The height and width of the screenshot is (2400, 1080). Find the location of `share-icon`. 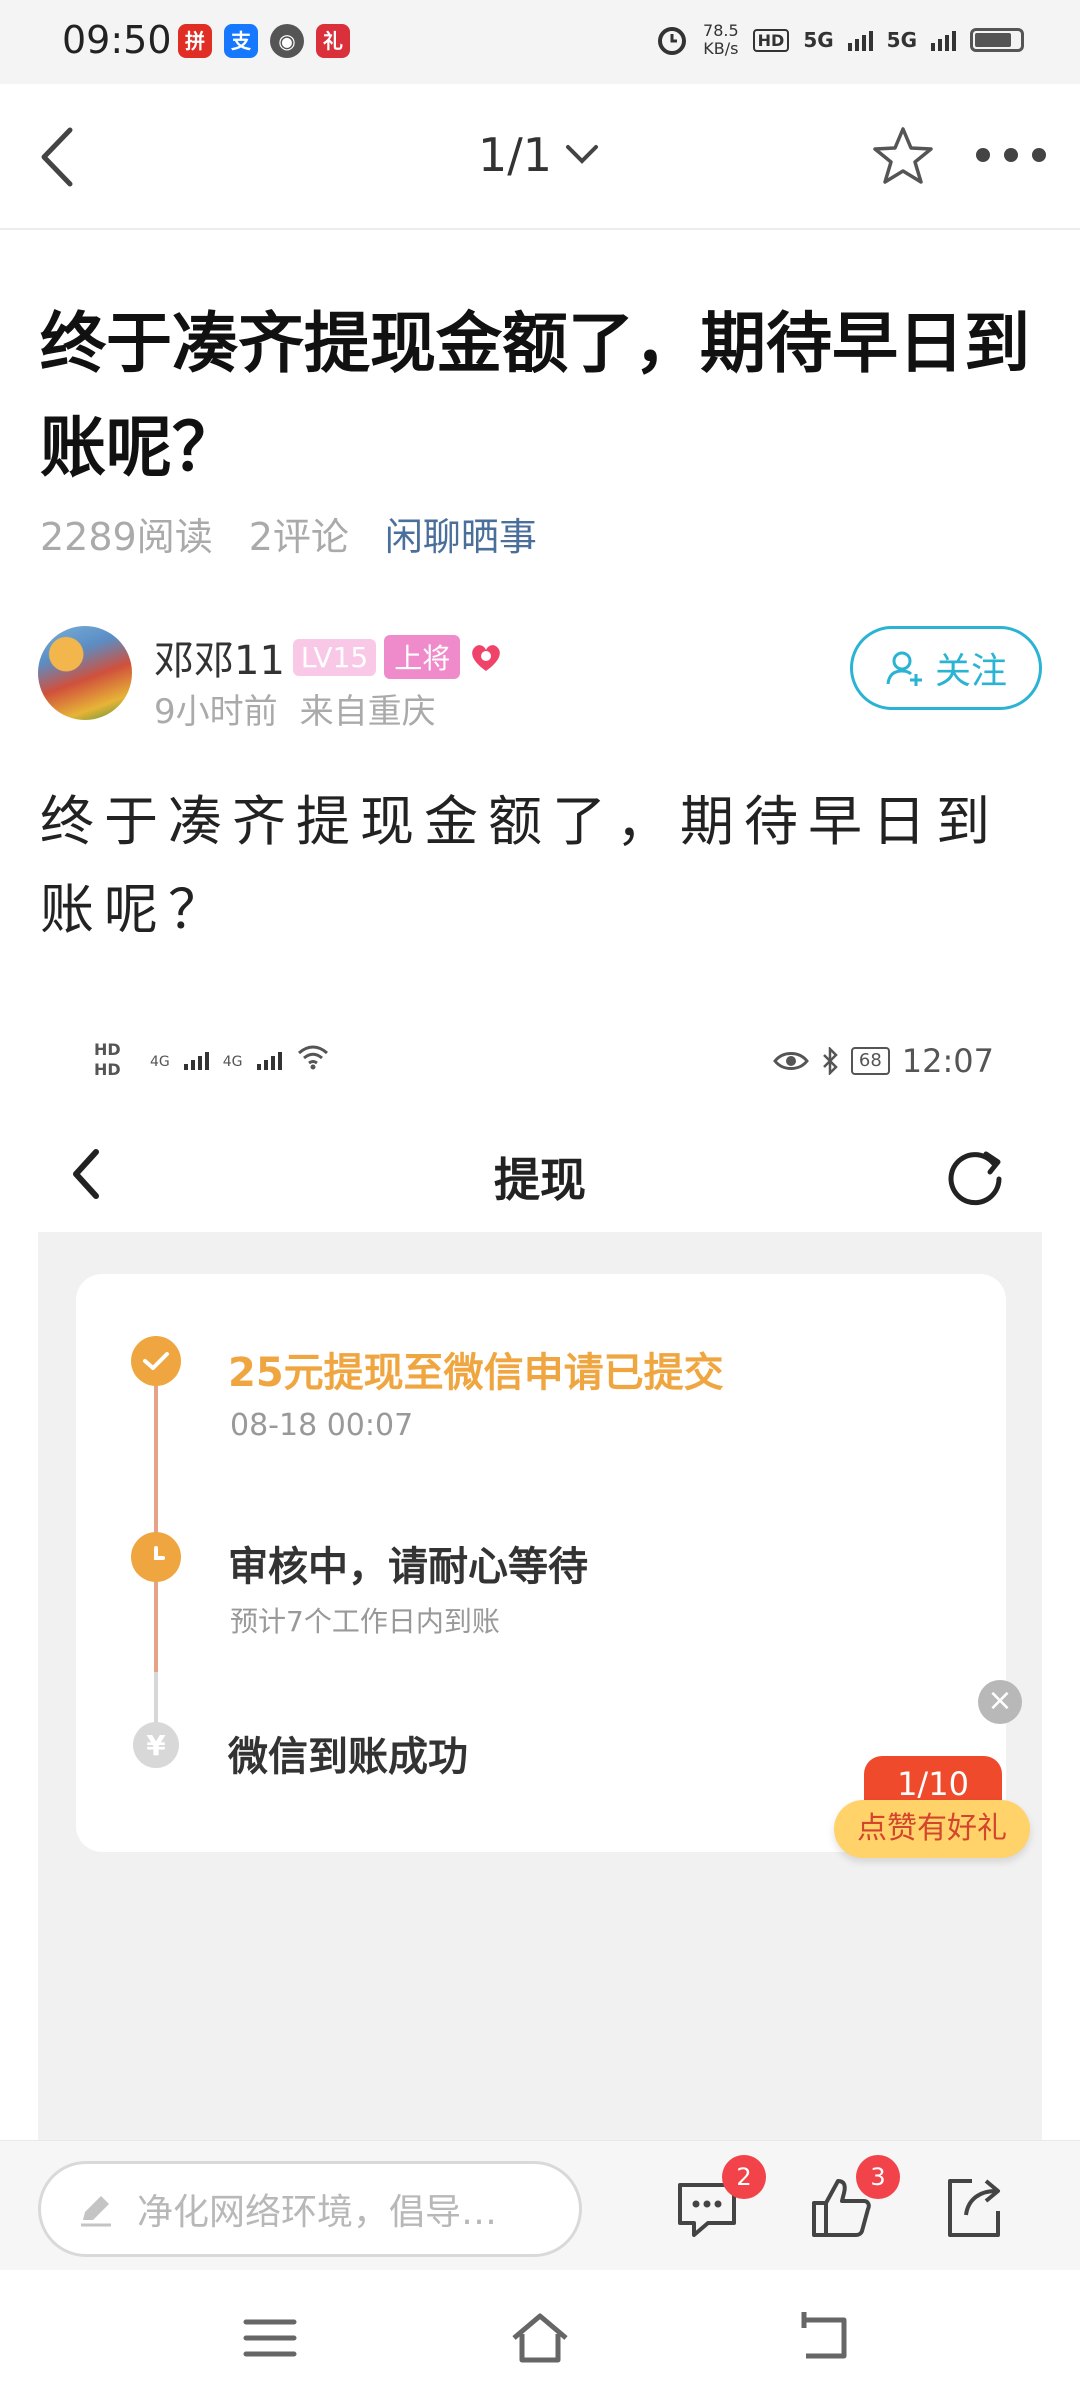

share-icon is located at coordinates (974, 2208).